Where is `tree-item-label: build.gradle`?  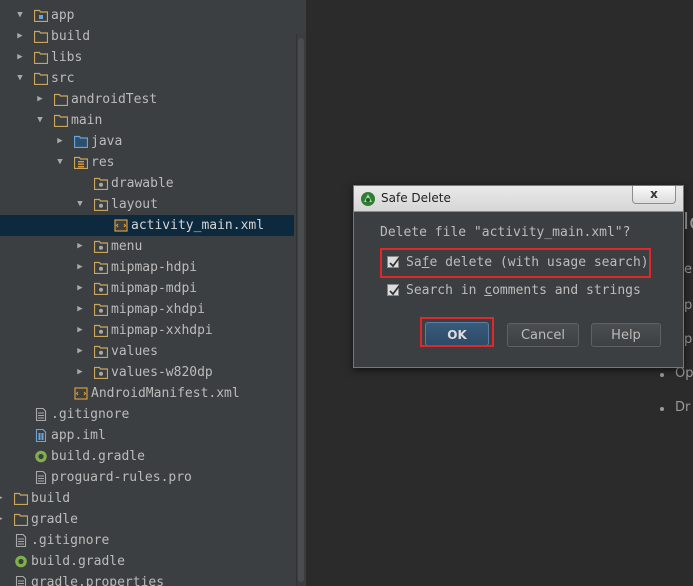 tree-item-label: build.gradle is located at coordinates (78, 561).